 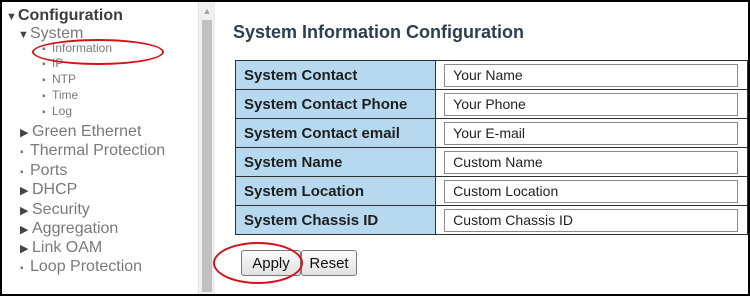 I want to click on page-title: System Information Configuration, so click(x=379, y=32).